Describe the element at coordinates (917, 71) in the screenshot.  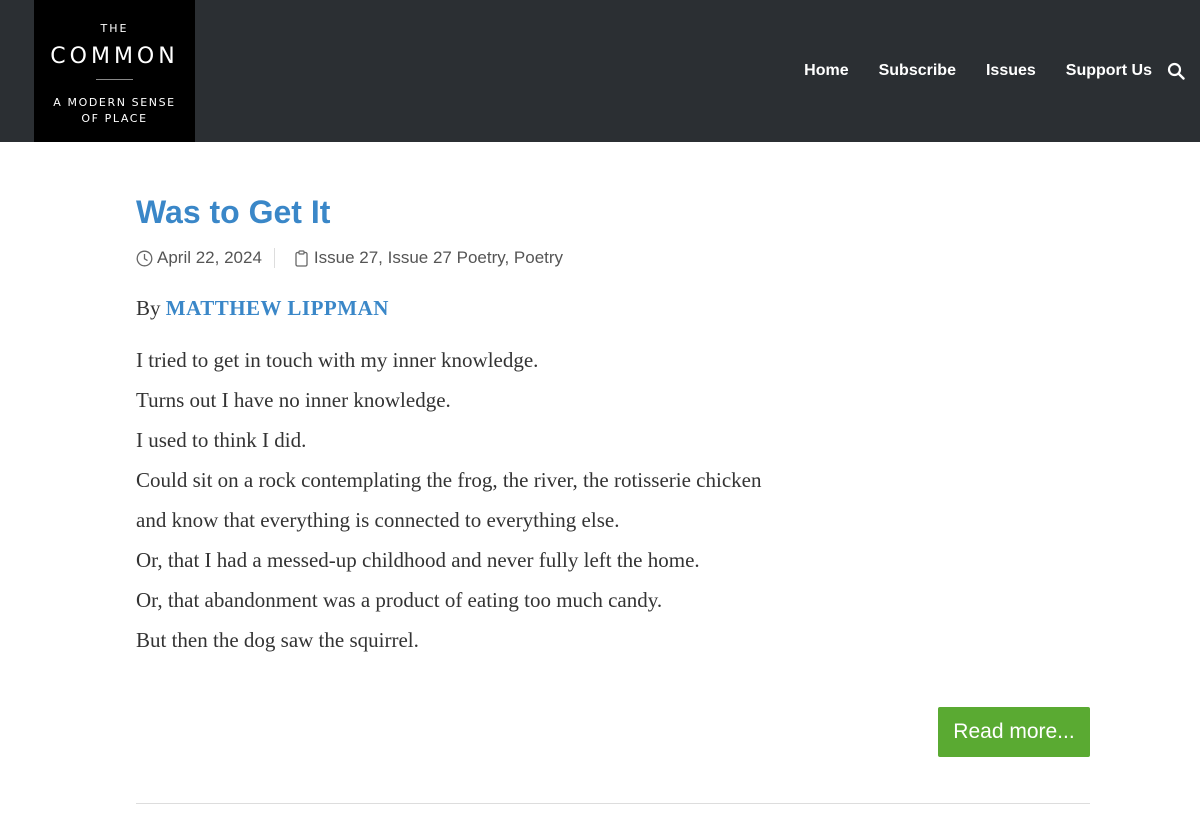
I see `nav-subscribe: Subscribe` at that location.